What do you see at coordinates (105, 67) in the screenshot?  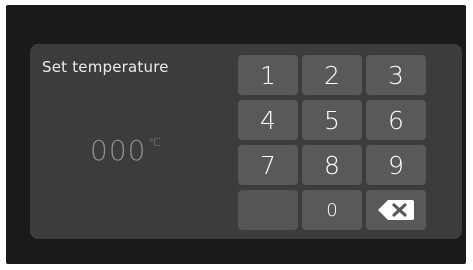 I see `dialog-title: Set temperature` at bounding box center [105, 67].